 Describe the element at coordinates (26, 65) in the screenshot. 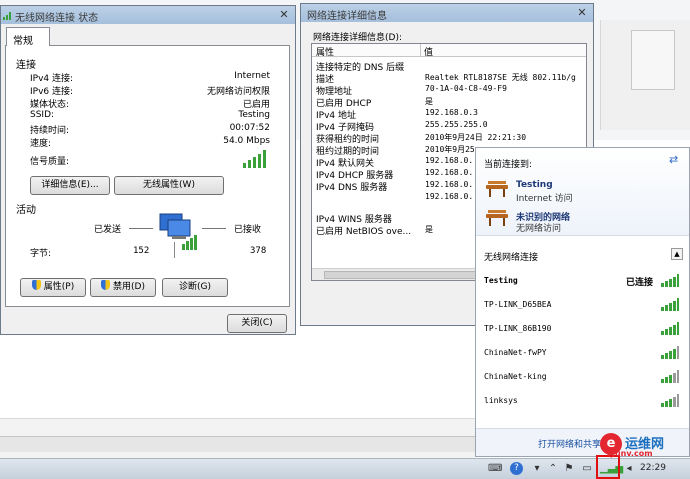

I see `connection-group-label: 连接` at that location.